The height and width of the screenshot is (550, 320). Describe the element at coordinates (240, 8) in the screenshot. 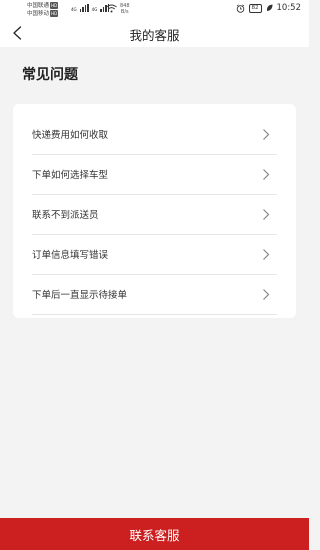

I see `alarm-icon` at that location.